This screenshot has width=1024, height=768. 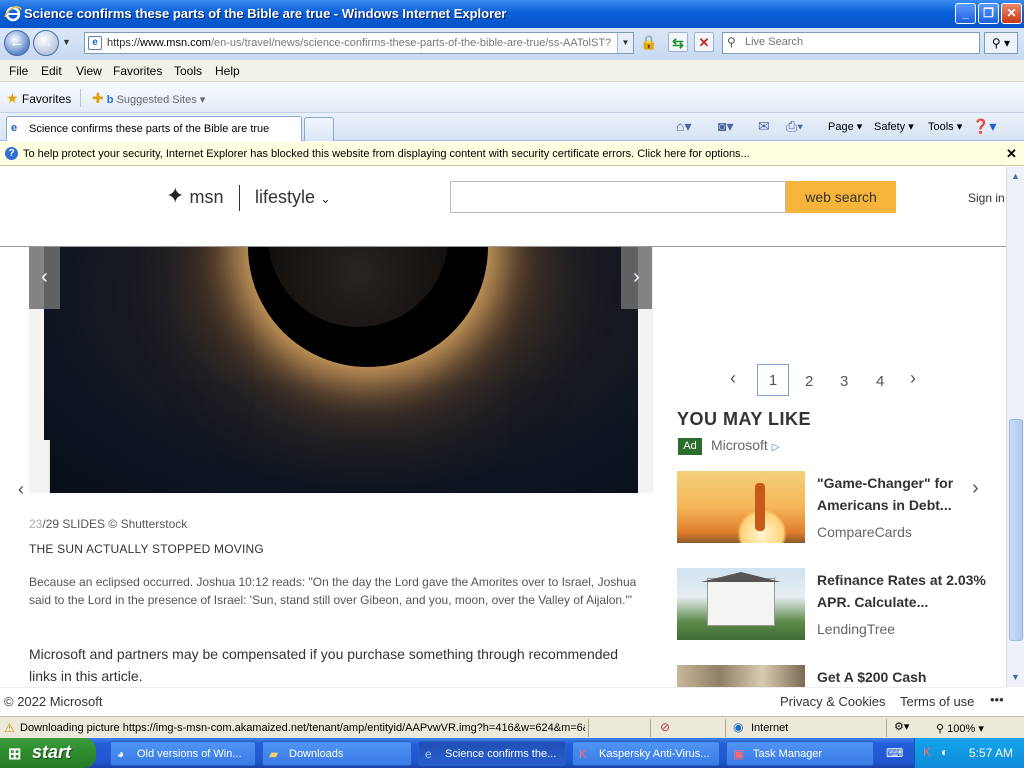 I want to click on close-infobar-icon: ✕, so click(x=1011, y=154).